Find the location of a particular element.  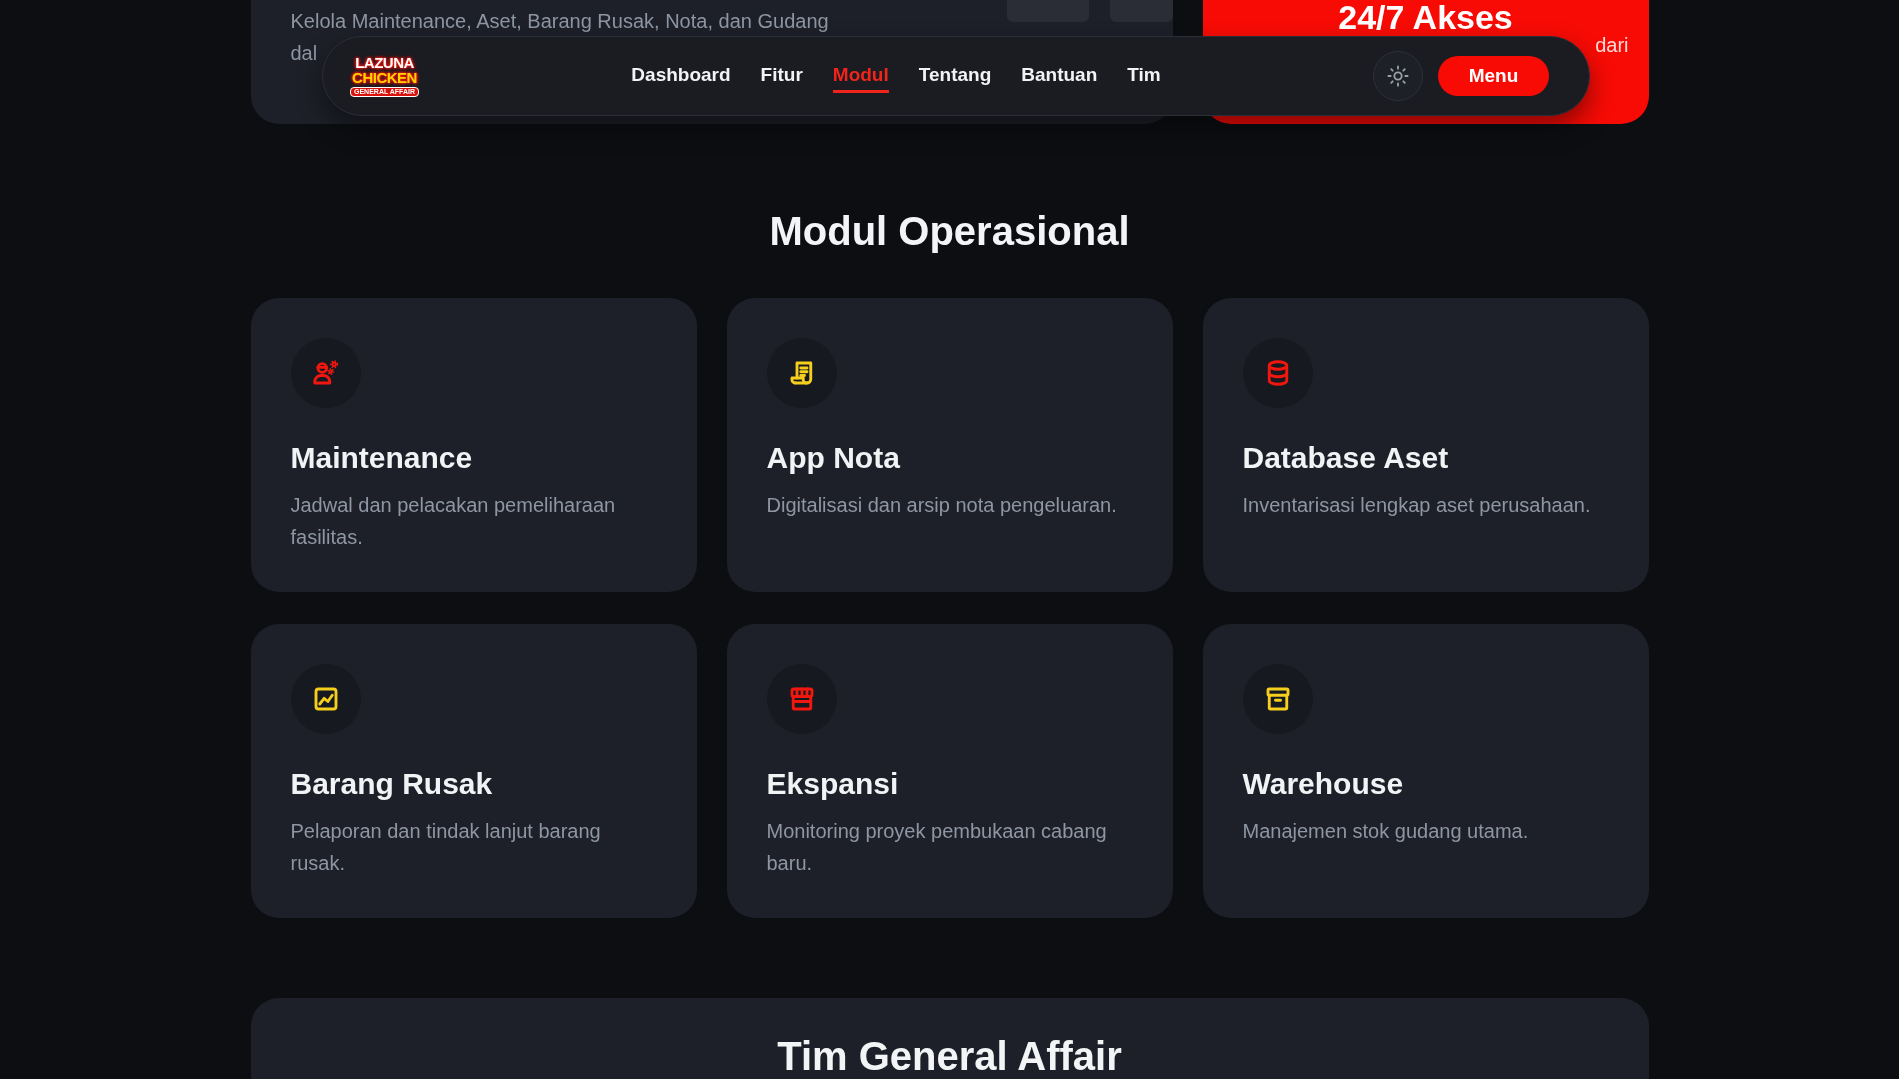

nav-link: Modul is located at coordinates (860, 76).